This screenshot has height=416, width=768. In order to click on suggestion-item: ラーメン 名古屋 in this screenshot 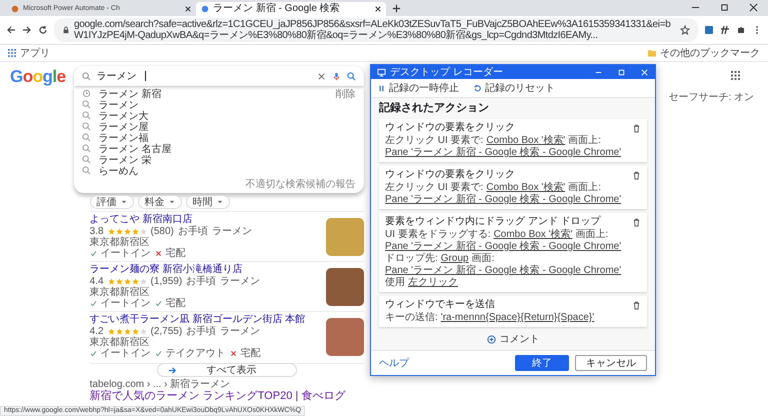, I will do `click(135, 149)`.